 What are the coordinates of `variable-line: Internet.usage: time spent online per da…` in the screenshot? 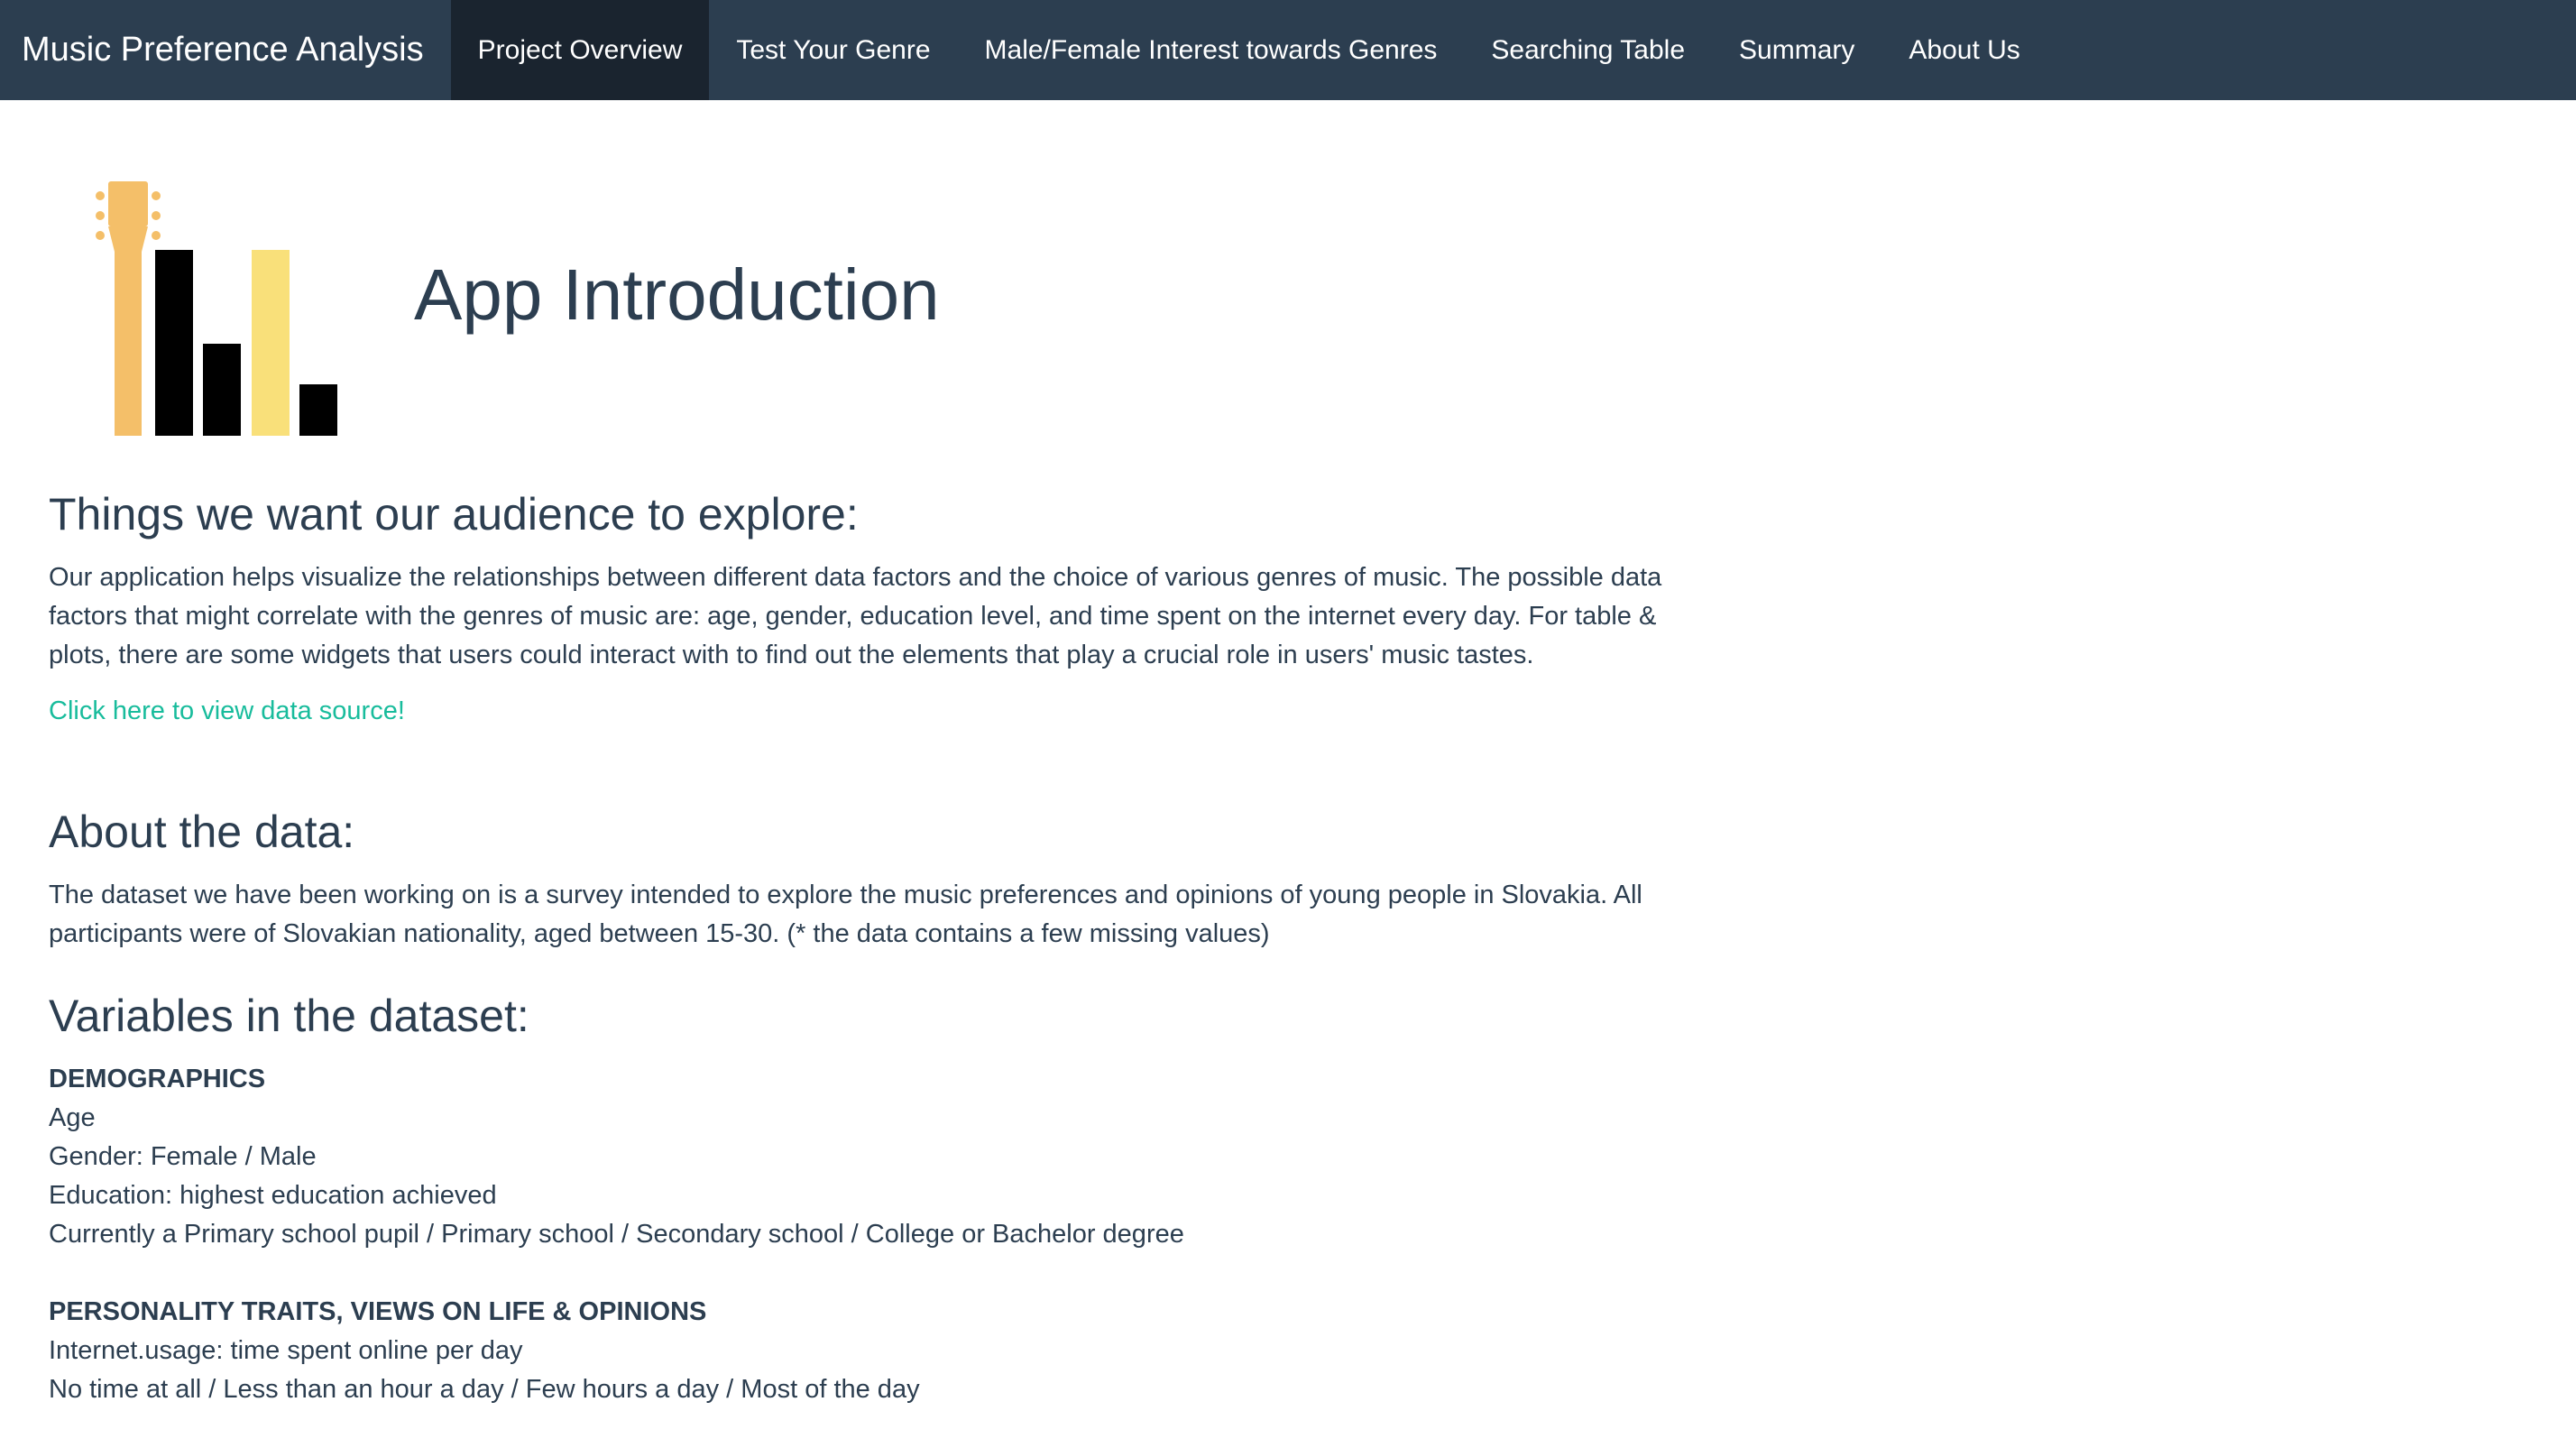 It's located at (286, 1350).